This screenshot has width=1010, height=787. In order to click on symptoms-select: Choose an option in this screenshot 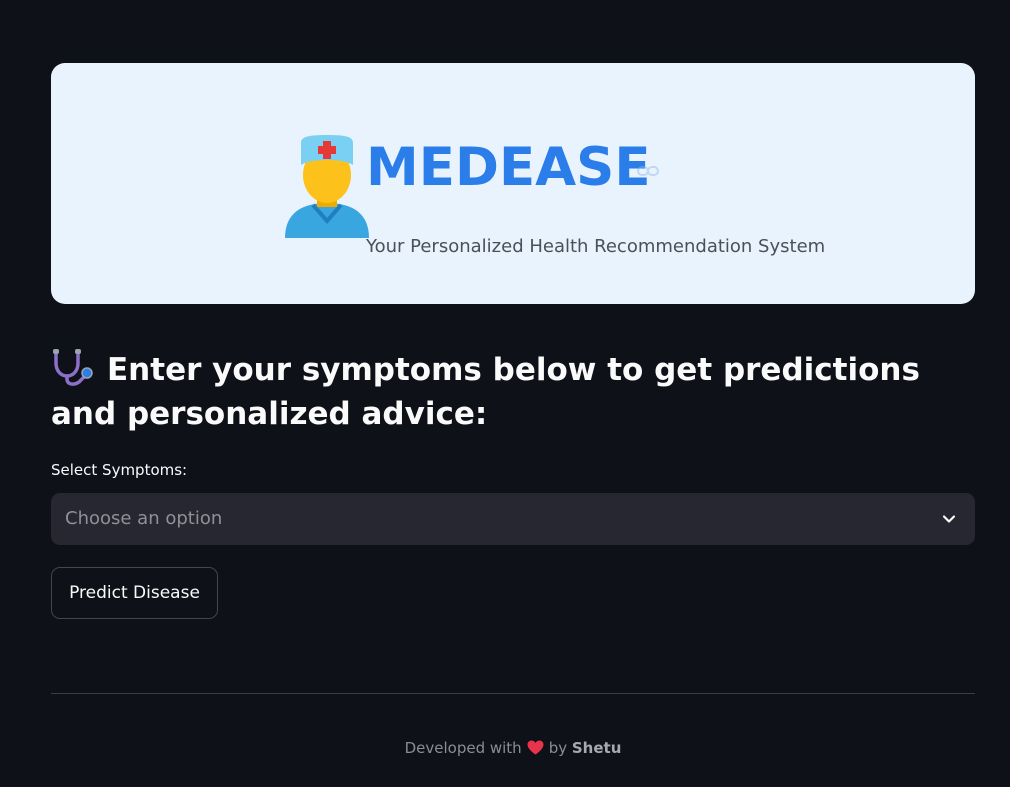, I will do `click(513, 519)`.